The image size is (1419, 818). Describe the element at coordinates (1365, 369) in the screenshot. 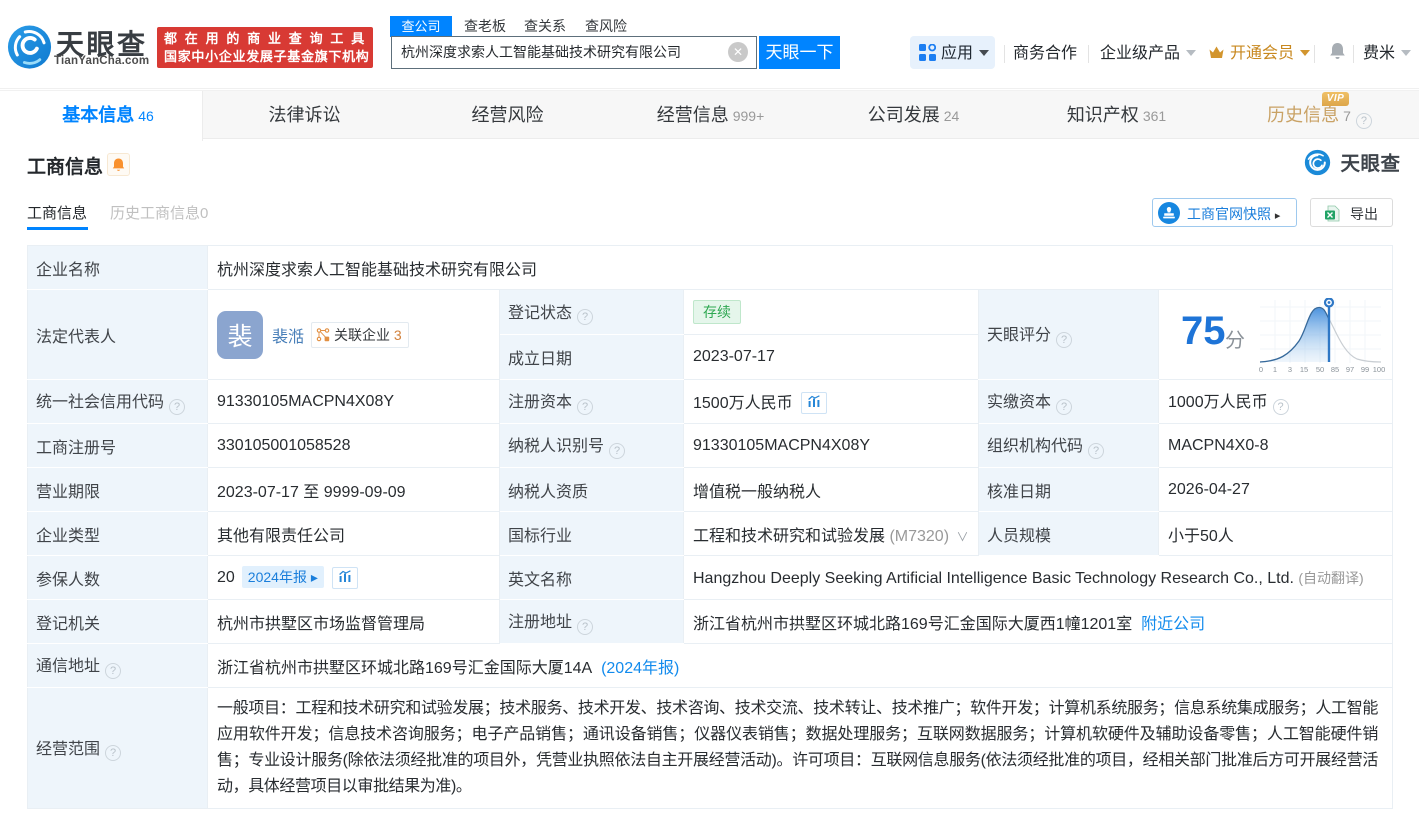

I see `svg-text: 99` at that location.